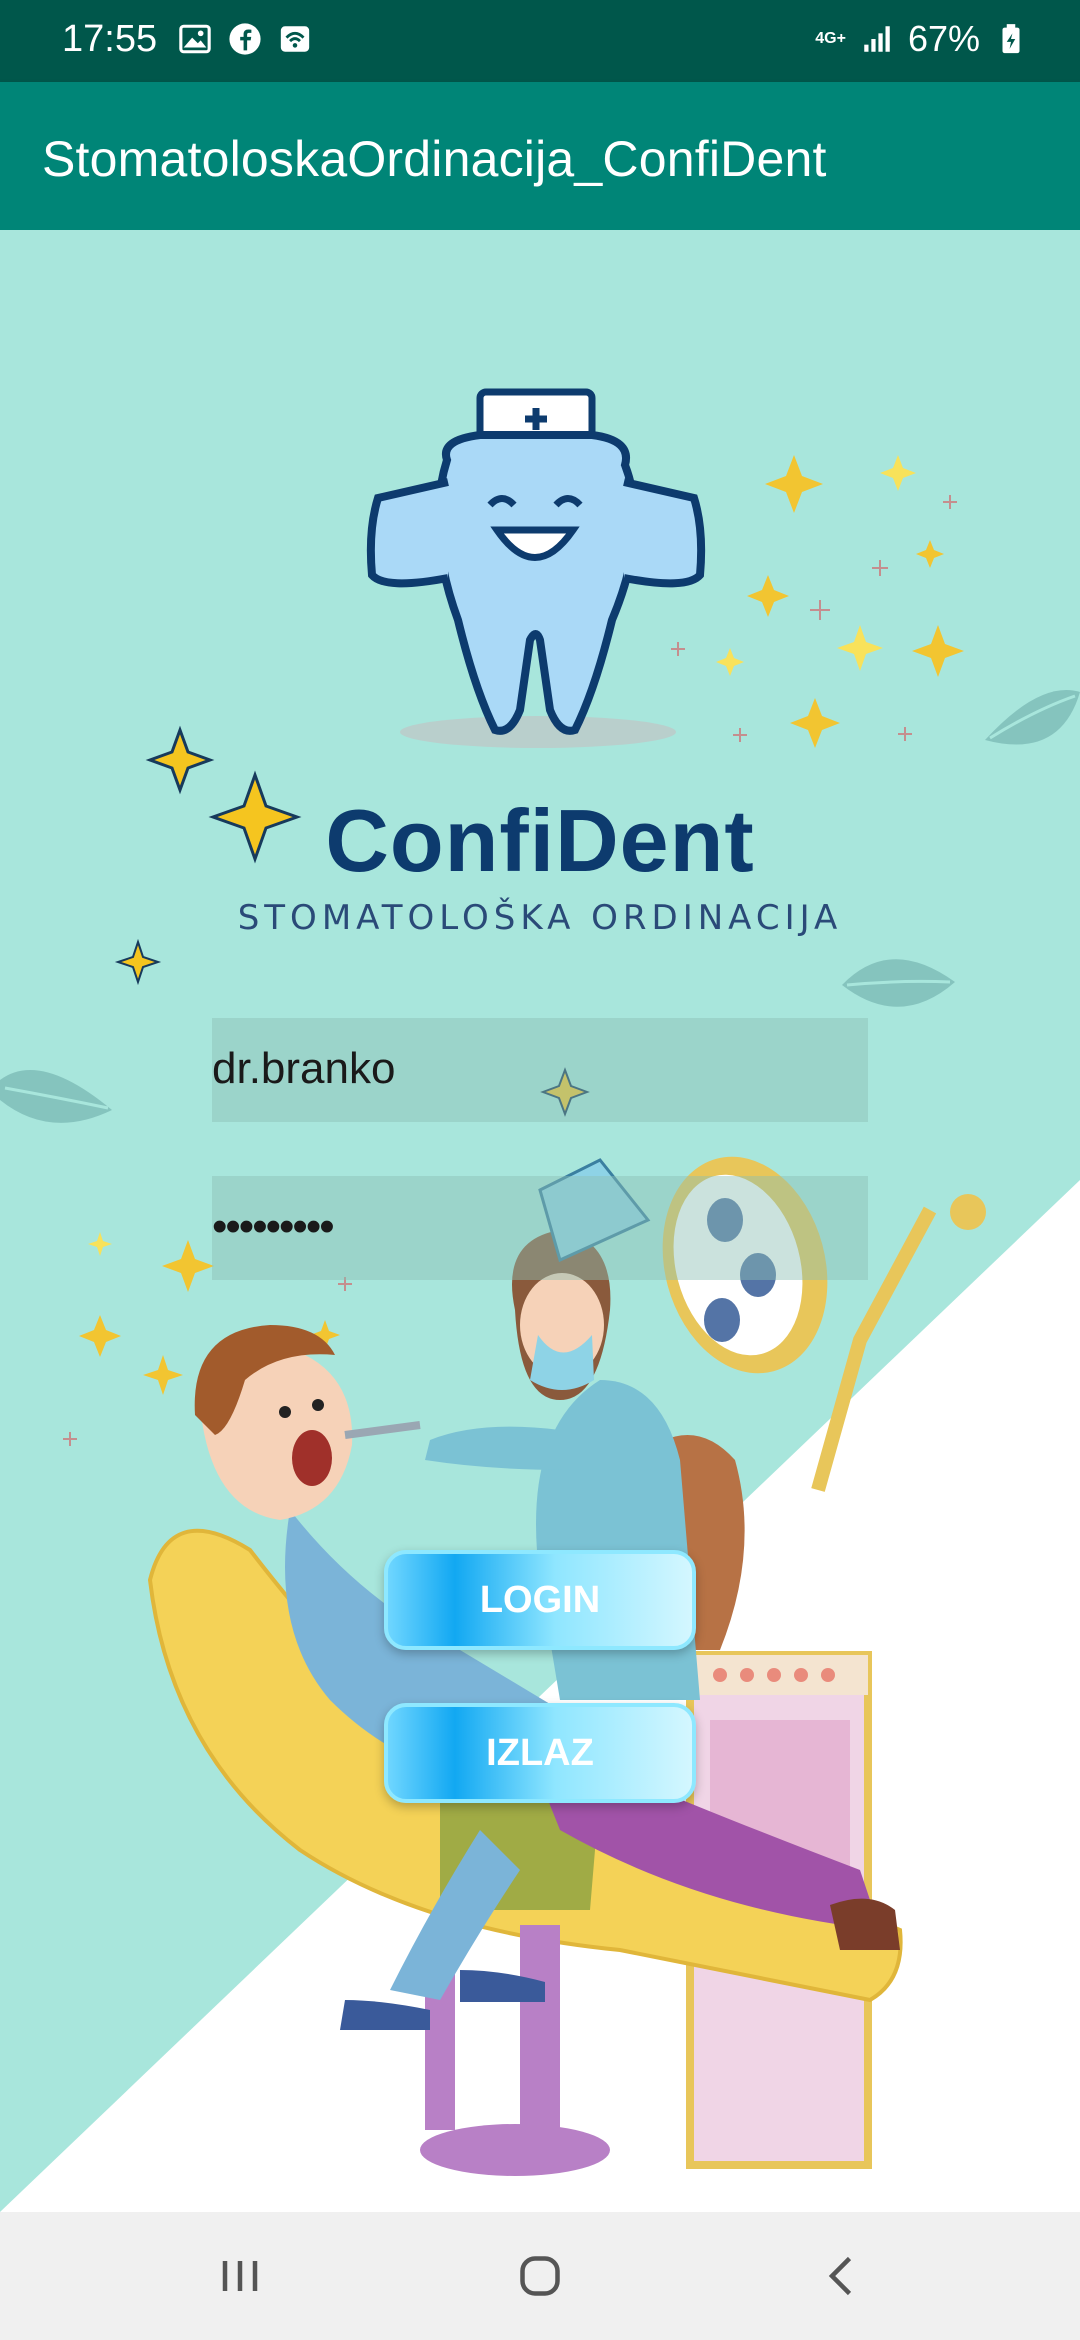 The width and height of the screenshot is (1080, 2340). Describe the element at coordinates (110, 39) in the screenshot. I see `status-time: 17:55` at that location.